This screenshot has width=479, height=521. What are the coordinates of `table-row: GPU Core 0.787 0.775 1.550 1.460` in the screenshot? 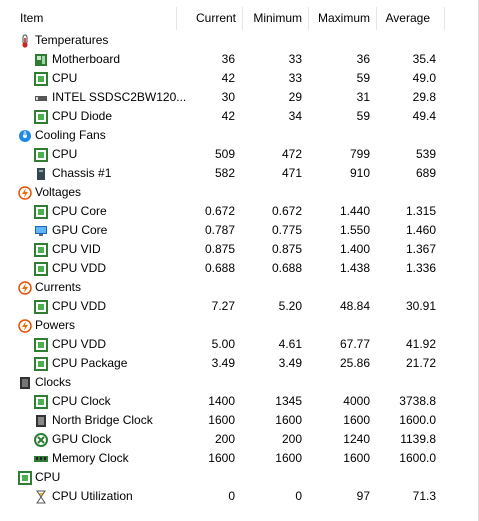 It's located at (245, 230).